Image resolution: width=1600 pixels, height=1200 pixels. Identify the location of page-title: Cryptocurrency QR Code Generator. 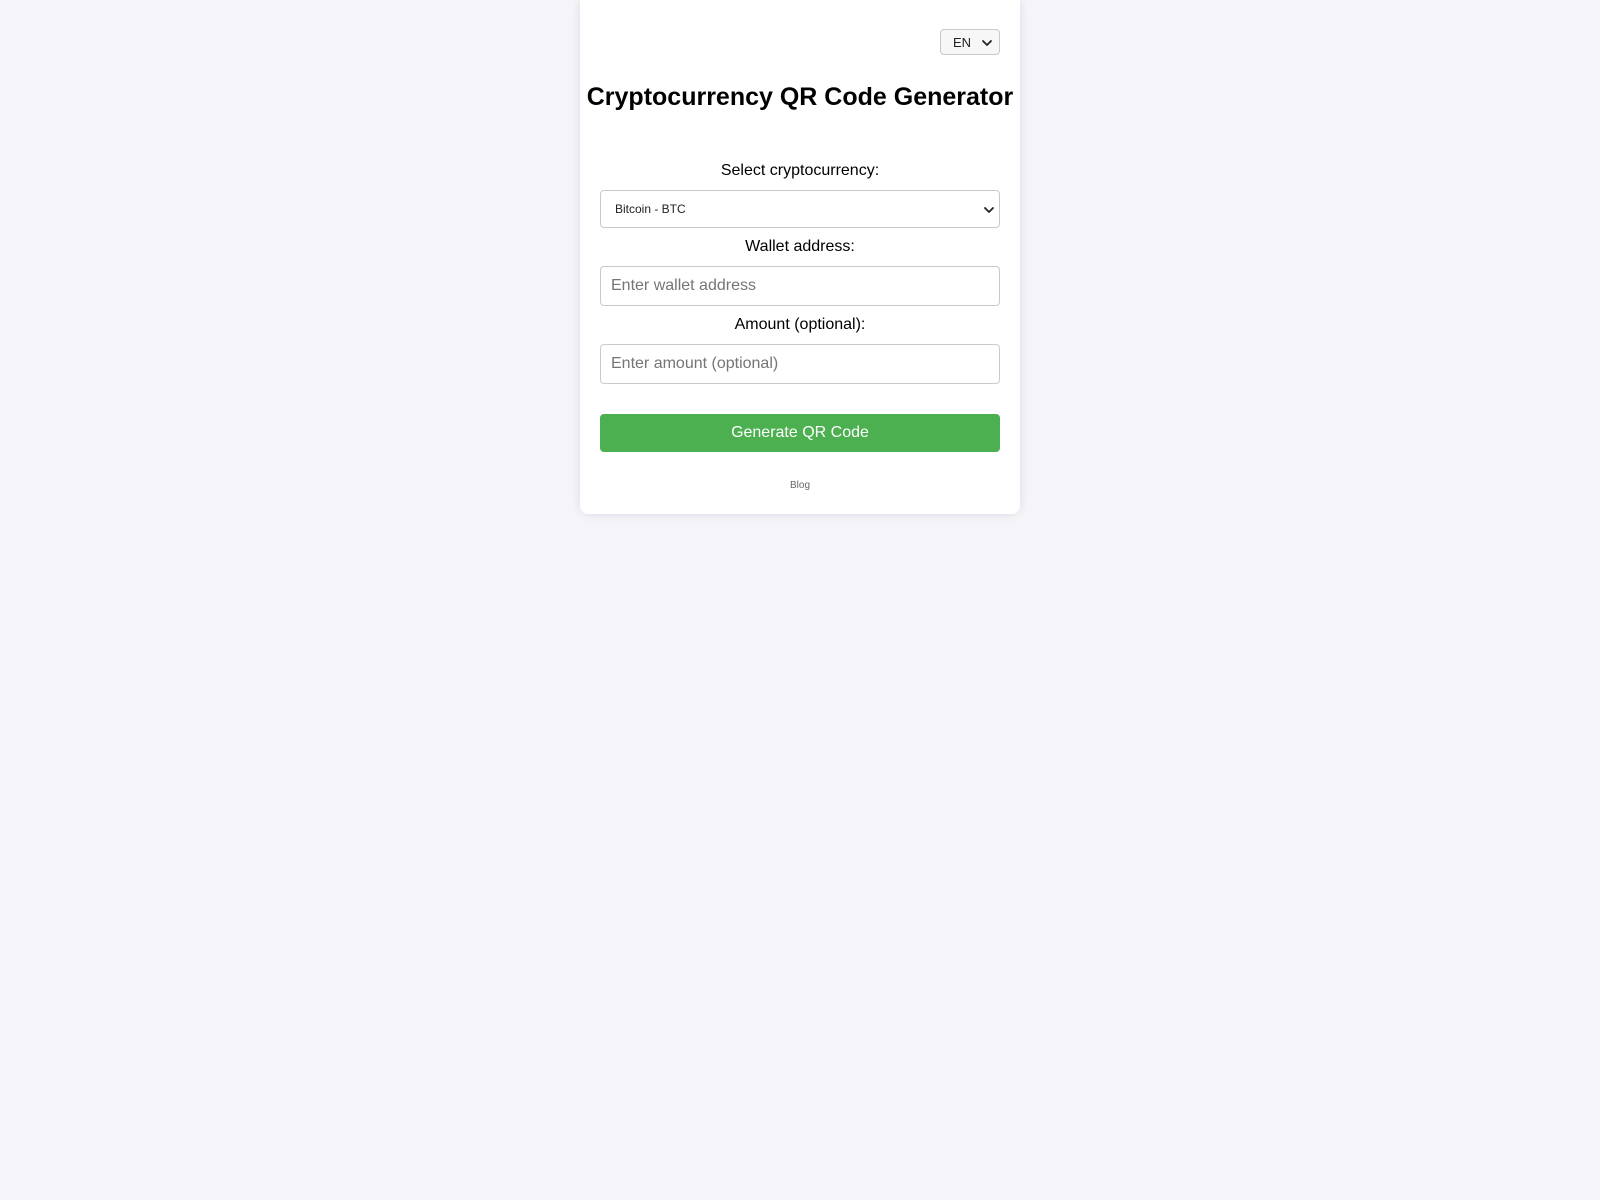
(800, 97).